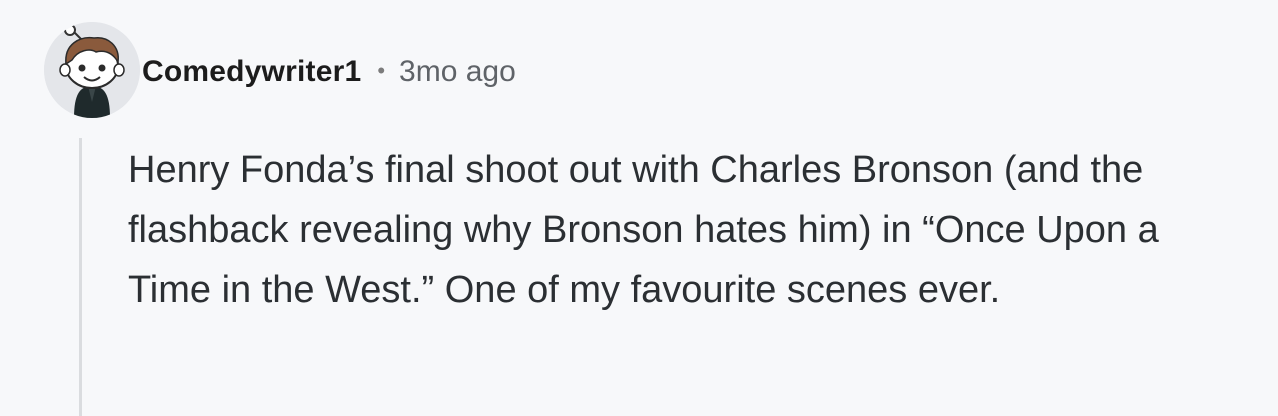 The width and height of the screenshot is (1278, 416). I want to click on username-link: Comedywriter1, so click(251, 72).